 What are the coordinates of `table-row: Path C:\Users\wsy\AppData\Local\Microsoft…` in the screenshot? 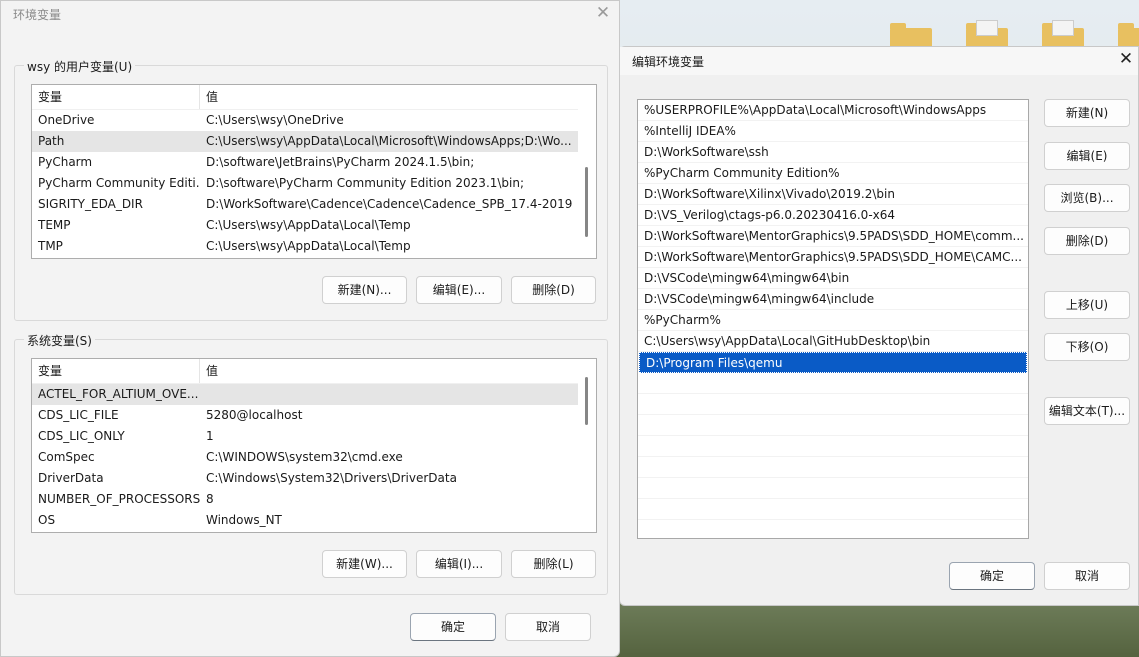 It's located at (305, 141).